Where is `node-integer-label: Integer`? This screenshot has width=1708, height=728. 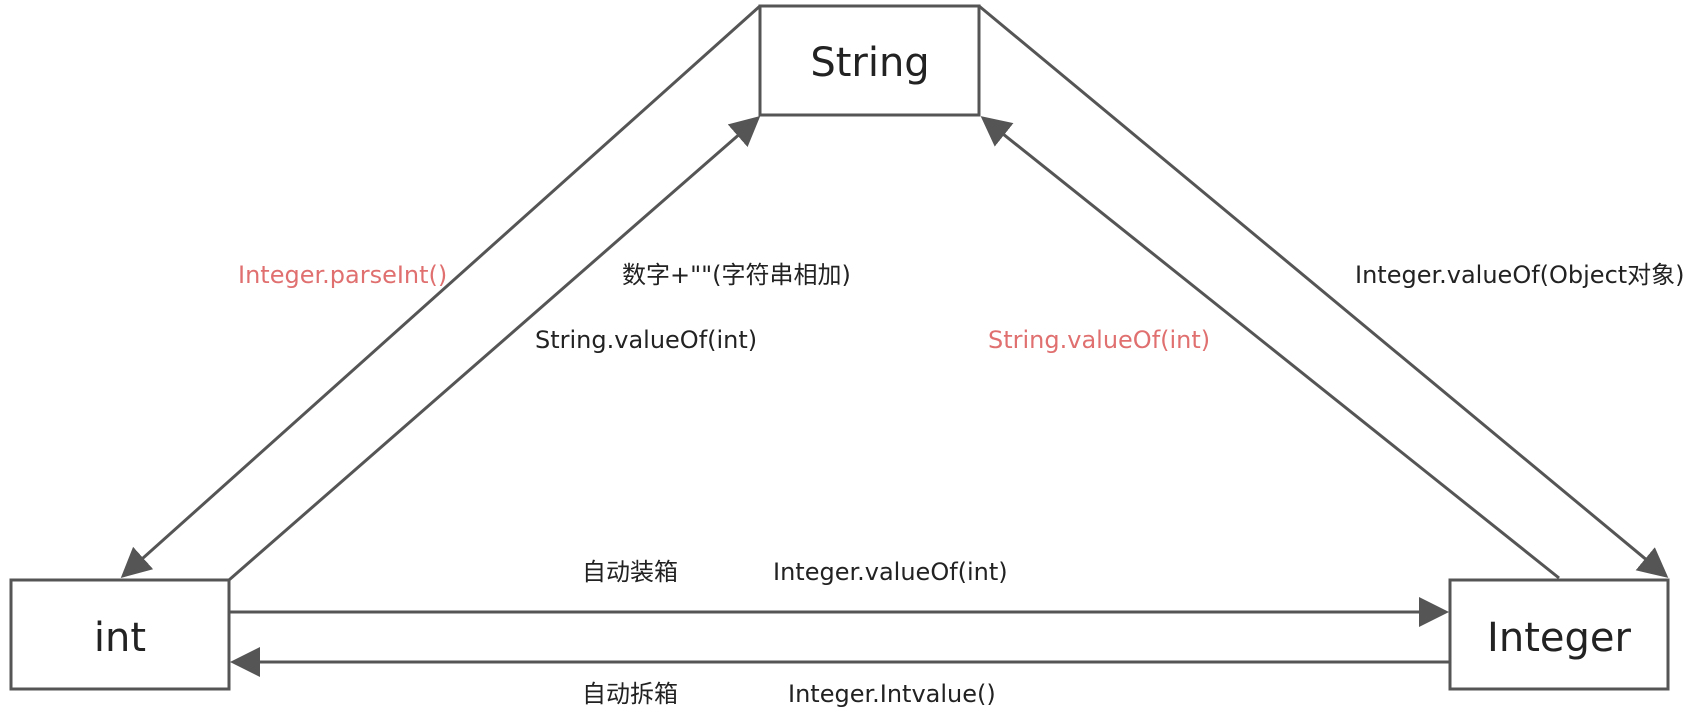
node-integer-label: Integer is located at coordinates (1559, 638).